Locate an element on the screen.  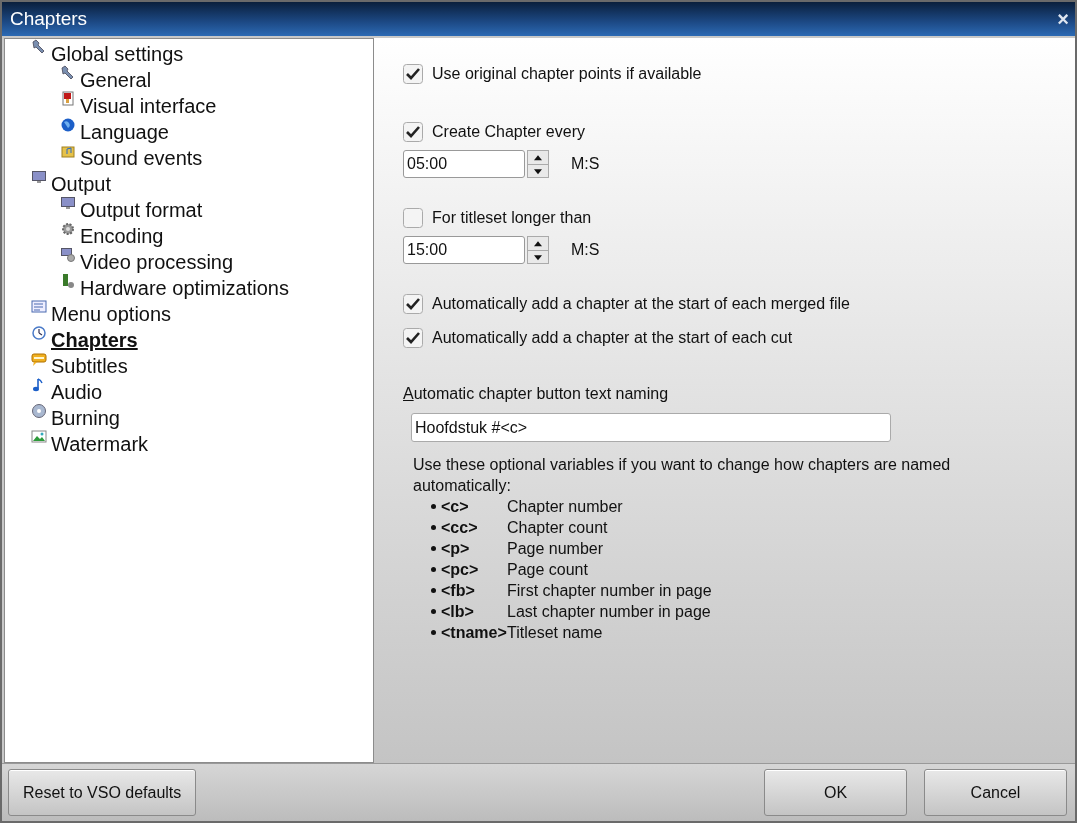
sidebar-item: Output format is located at coordinates (141, 210).